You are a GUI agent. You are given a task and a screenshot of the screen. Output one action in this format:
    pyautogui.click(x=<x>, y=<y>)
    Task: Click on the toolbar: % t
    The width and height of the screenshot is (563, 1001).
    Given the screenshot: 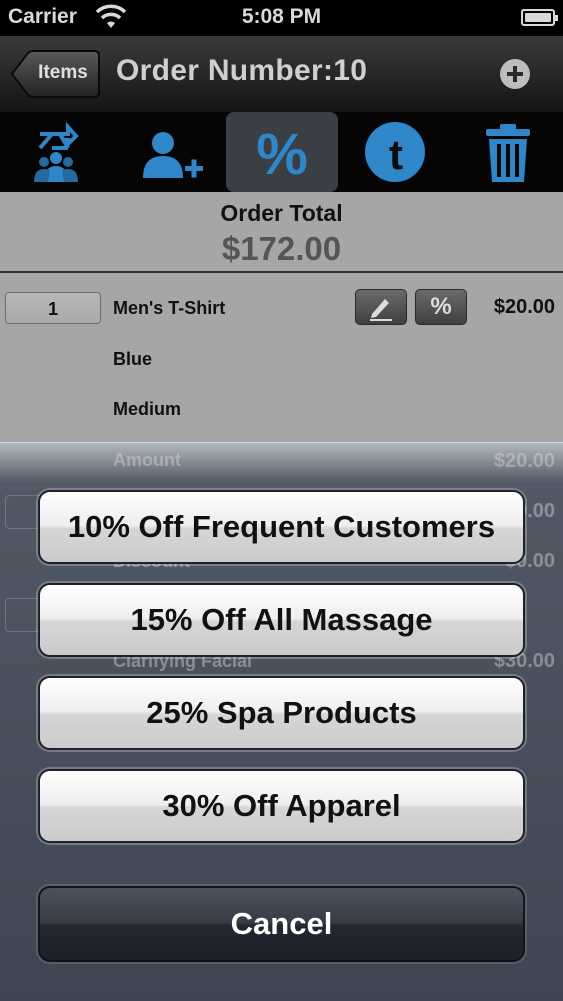 What is the action you would take?
    pyautogui.click(x=281, y=152)
    